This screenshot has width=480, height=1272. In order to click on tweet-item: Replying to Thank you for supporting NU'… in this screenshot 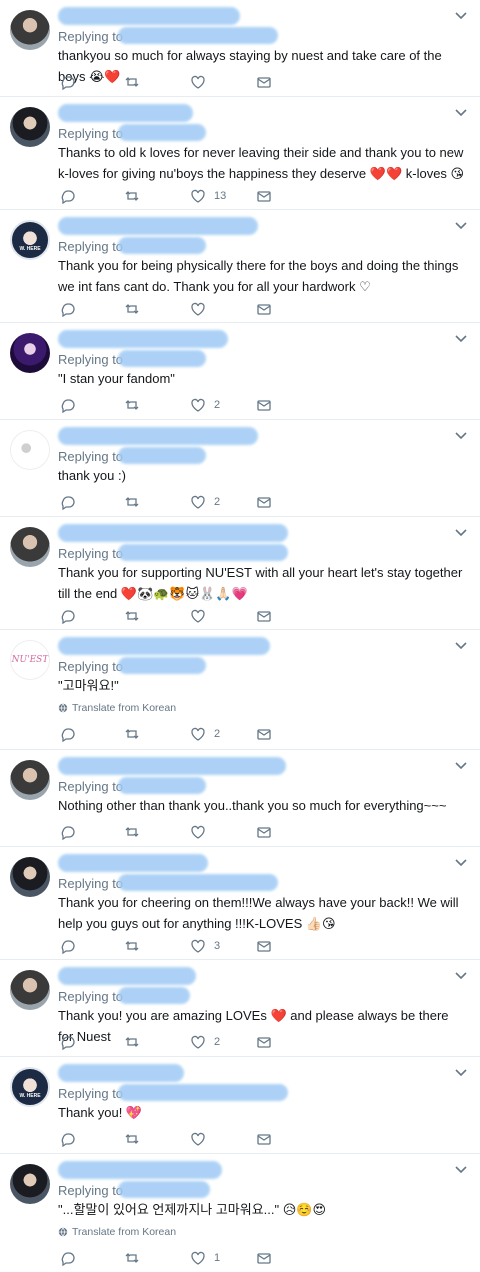, I will do `click(240, 573)`.